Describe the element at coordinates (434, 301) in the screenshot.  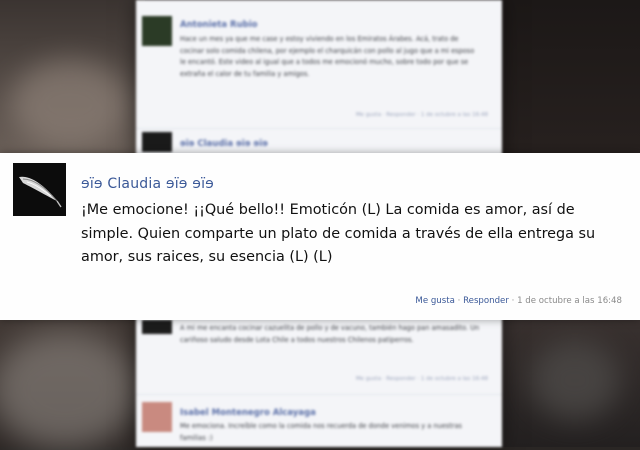
I see `like-link: Me gusta` at that location.